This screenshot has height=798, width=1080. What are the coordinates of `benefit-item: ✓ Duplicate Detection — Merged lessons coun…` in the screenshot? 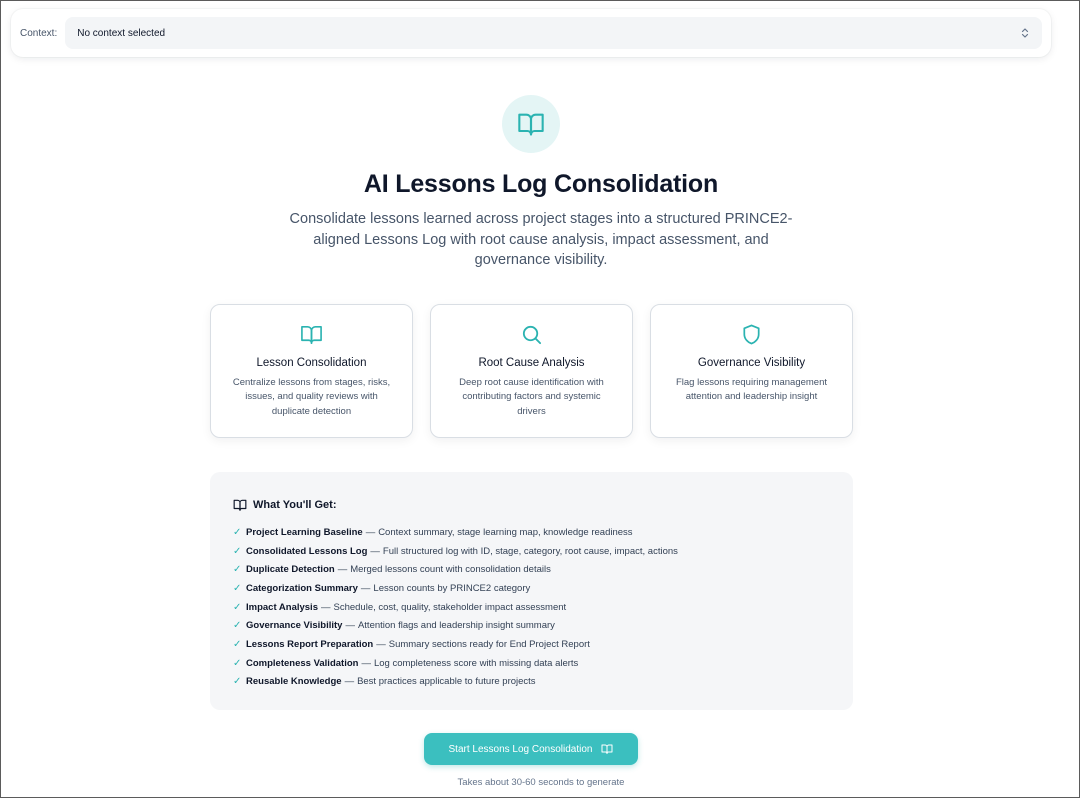 It's located at (543, 569).